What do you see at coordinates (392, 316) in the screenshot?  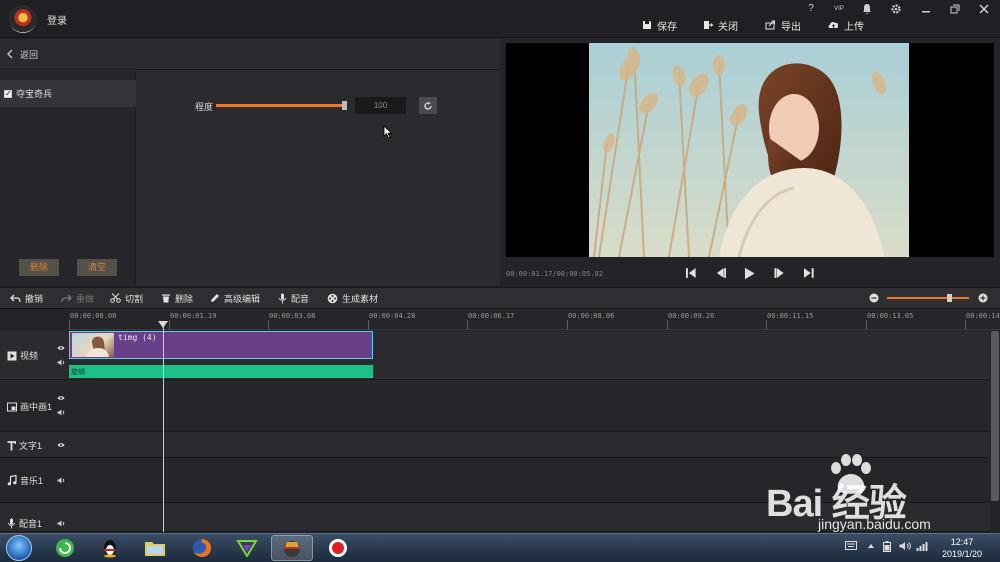 I see `ruler-label: 00:00:04.28` at bounding box center [392, 316].